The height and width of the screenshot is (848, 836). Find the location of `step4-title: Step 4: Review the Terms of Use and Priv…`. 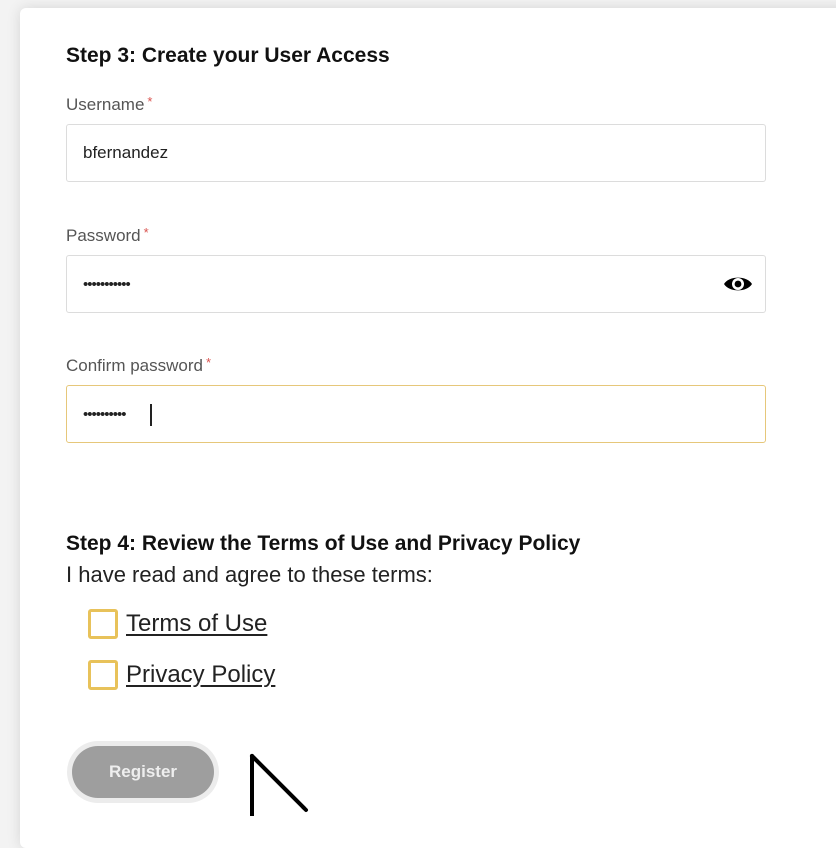

step4-title: Step 4: Review the Terms of Use and Priv… is located at coordinates (323, 543).